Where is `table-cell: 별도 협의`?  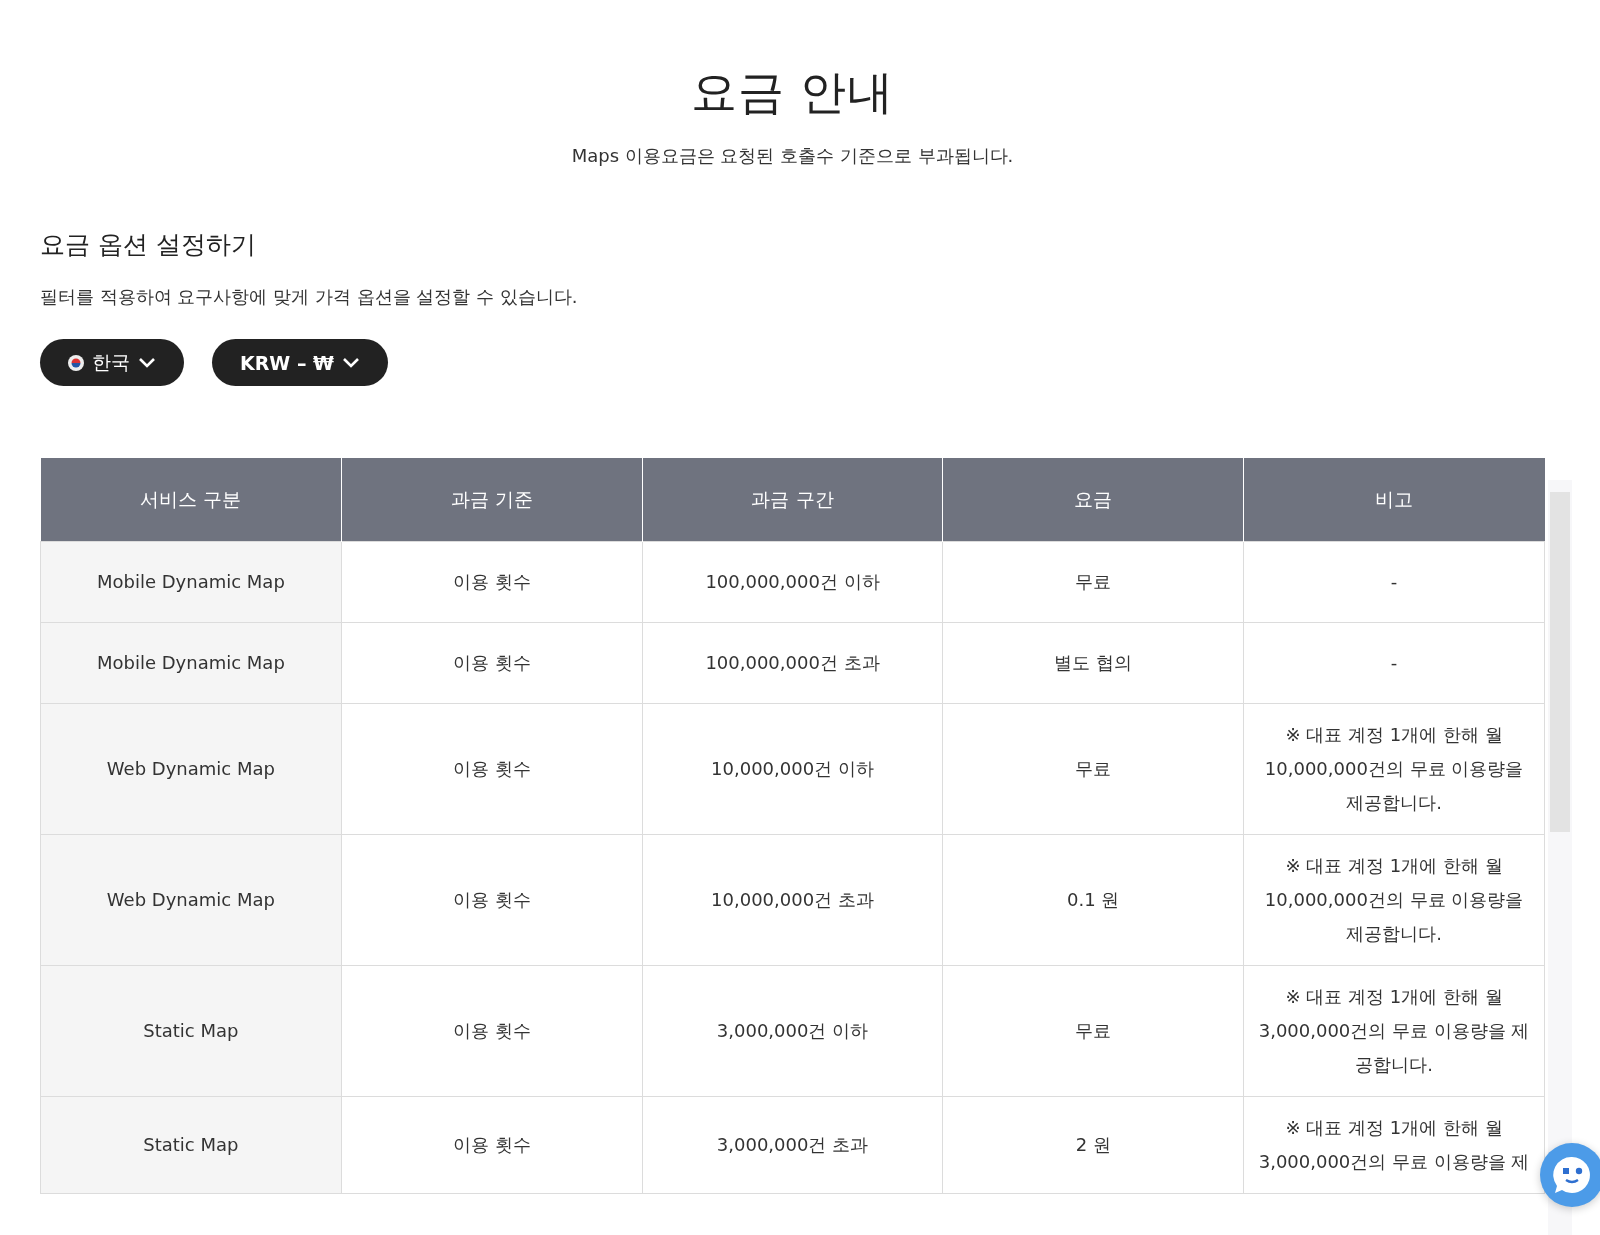
table-cell: 별도 협의 is located at coordinates (1093, 663).